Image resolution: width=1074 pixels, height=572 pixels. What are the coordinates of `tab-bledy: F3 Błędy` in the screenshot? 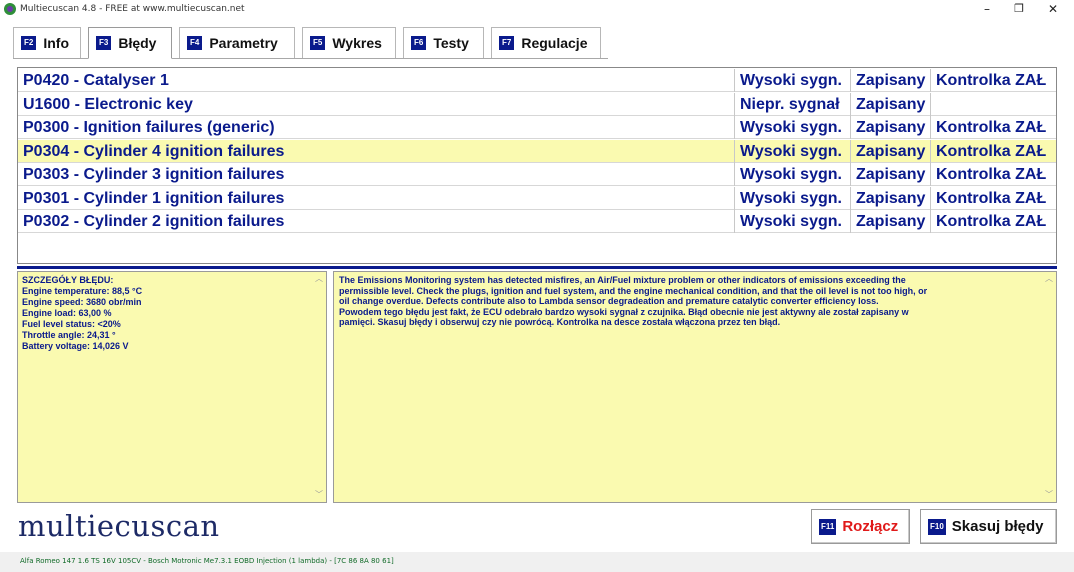 It's located at (130, 43).